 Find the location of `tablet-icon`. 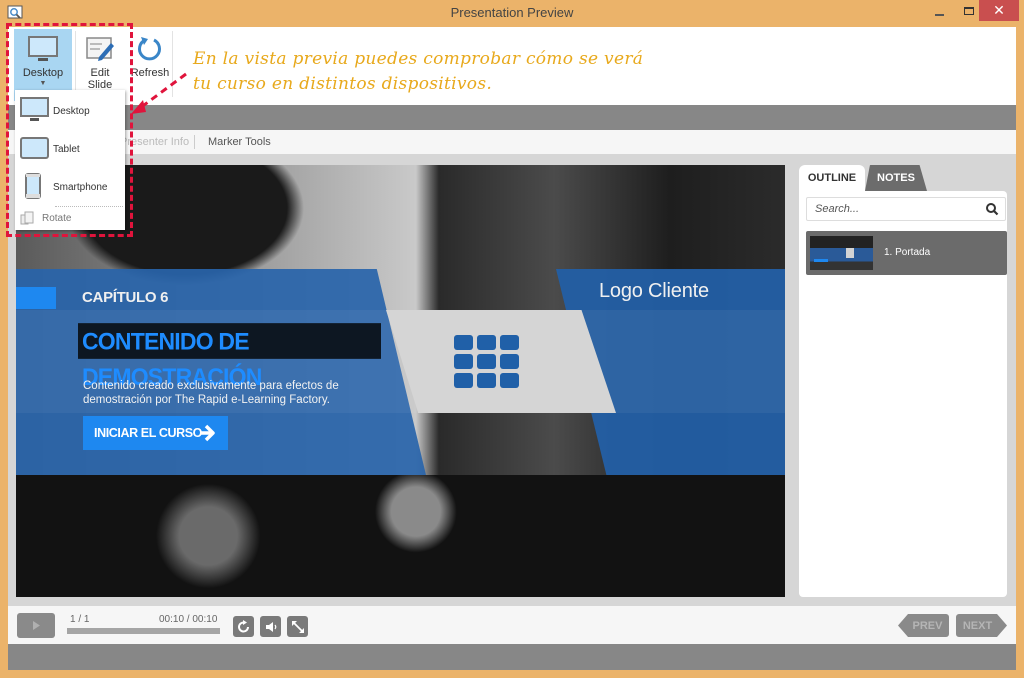

tablet-icon is located at coordinates (34, 148).